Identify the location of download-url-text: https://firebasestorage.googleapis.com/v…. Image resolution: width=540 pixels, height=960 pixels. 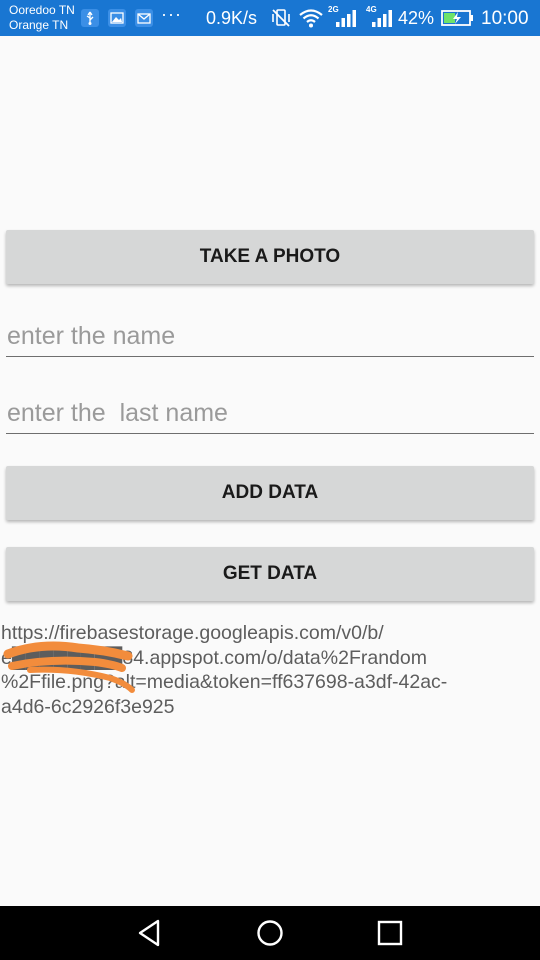
(224, 670).